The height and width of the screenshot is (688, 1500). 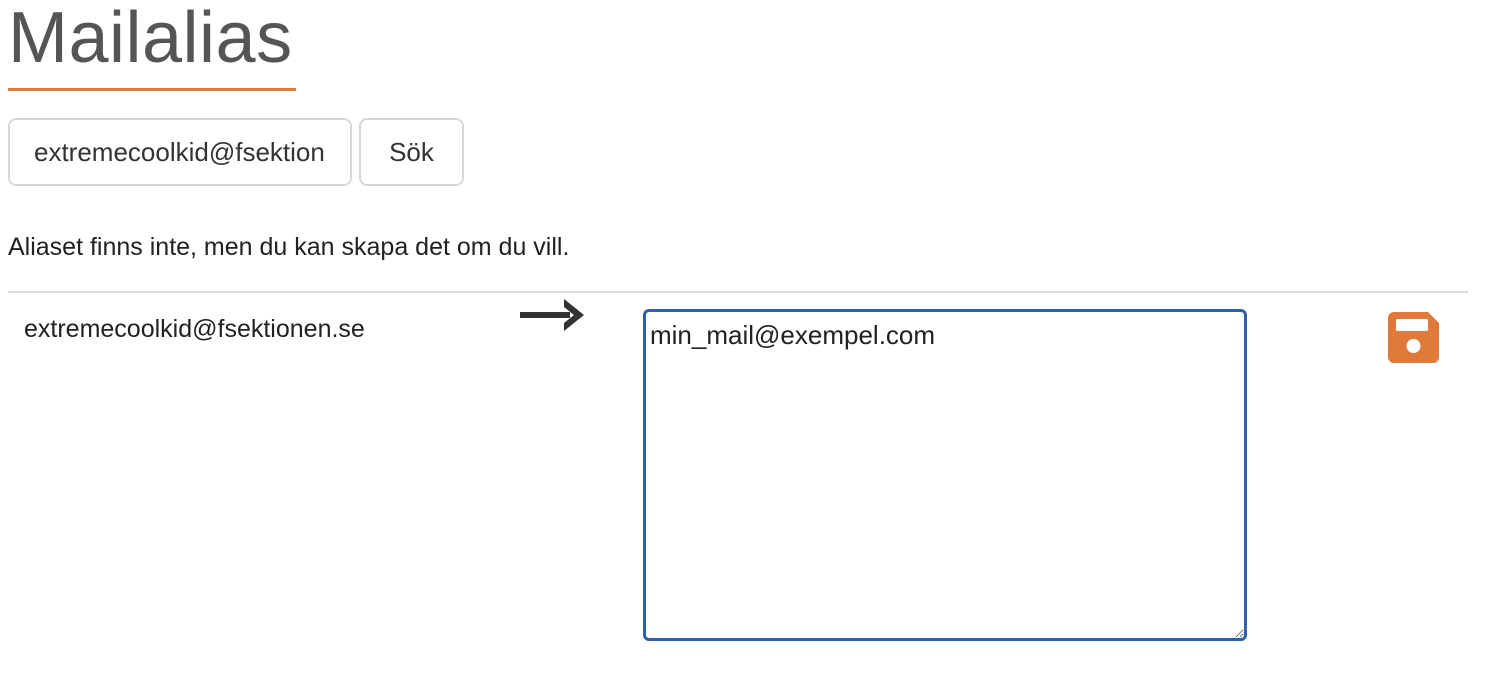 What do you see at coordinates (1413, 337) in the screenshot?
I see `floppy-disk-icon` at bounding box center [1413, 337].